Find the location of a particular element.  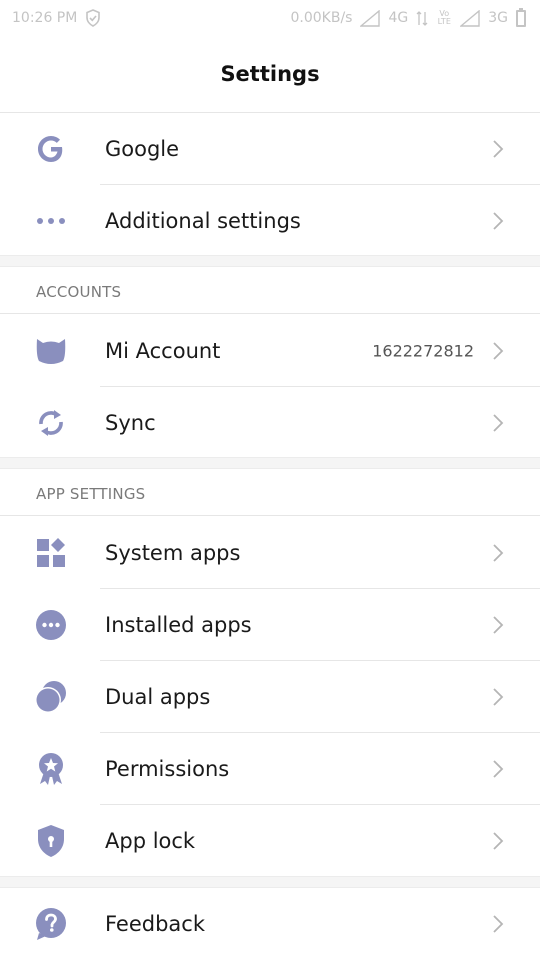

section-title: ACCOUNTS is located at coordinates (79, 292).